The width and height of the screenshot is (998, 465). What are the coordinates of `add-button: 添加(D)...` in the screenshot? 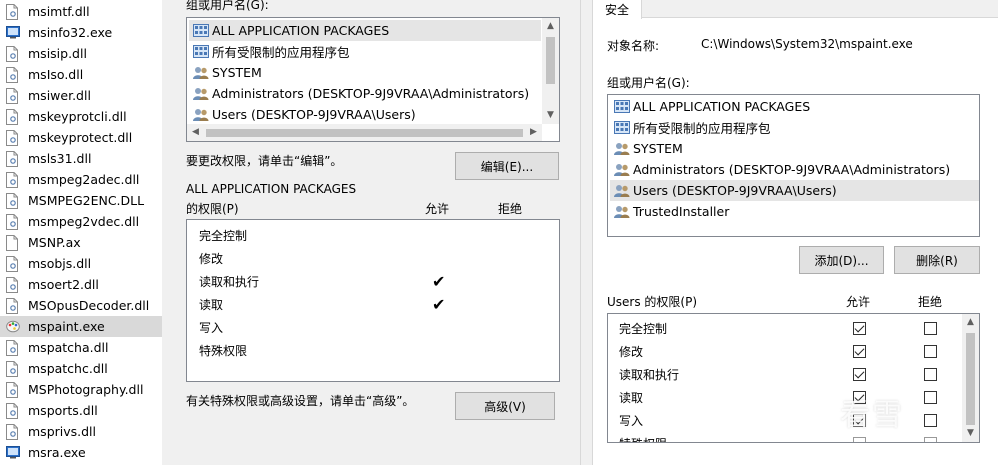 It's located at (841, 260).